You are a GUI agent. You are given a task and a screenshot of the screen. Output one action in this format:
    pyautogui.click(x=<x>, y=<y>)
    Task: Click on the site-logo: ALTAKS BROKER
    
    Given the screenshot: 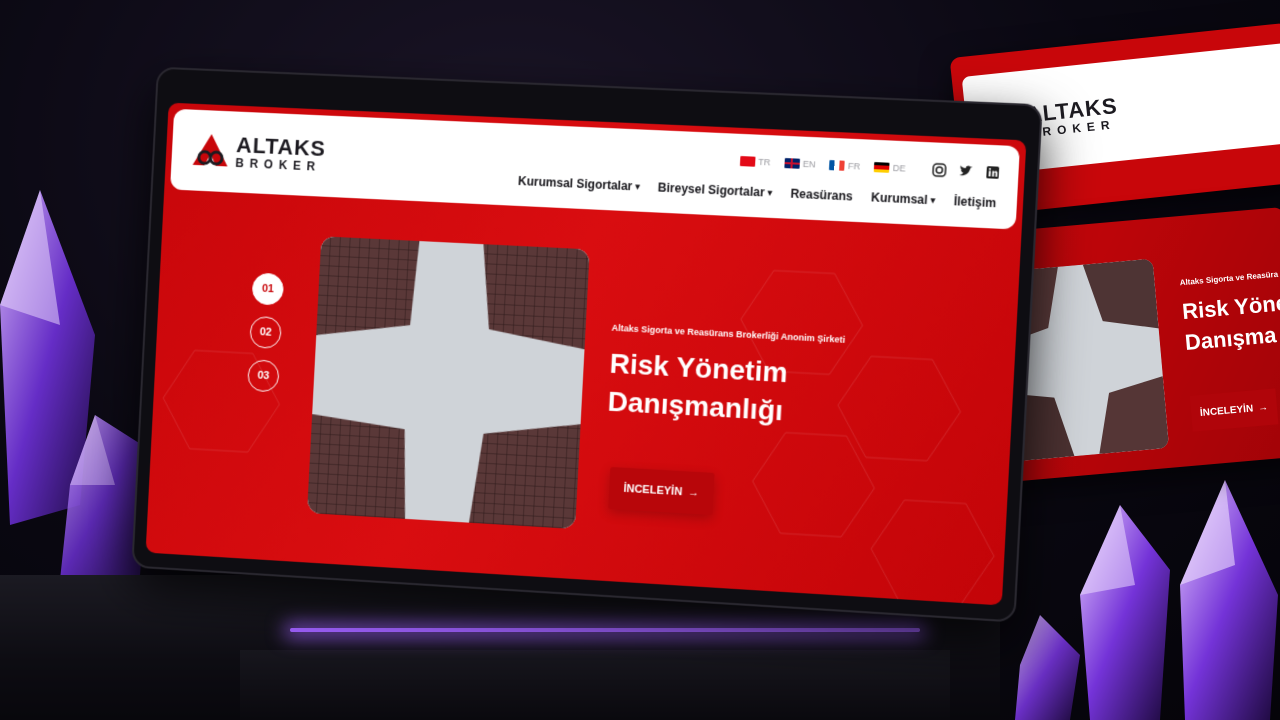 What is the action you would take?
    pyautogui.click(x=259, y=152)
    